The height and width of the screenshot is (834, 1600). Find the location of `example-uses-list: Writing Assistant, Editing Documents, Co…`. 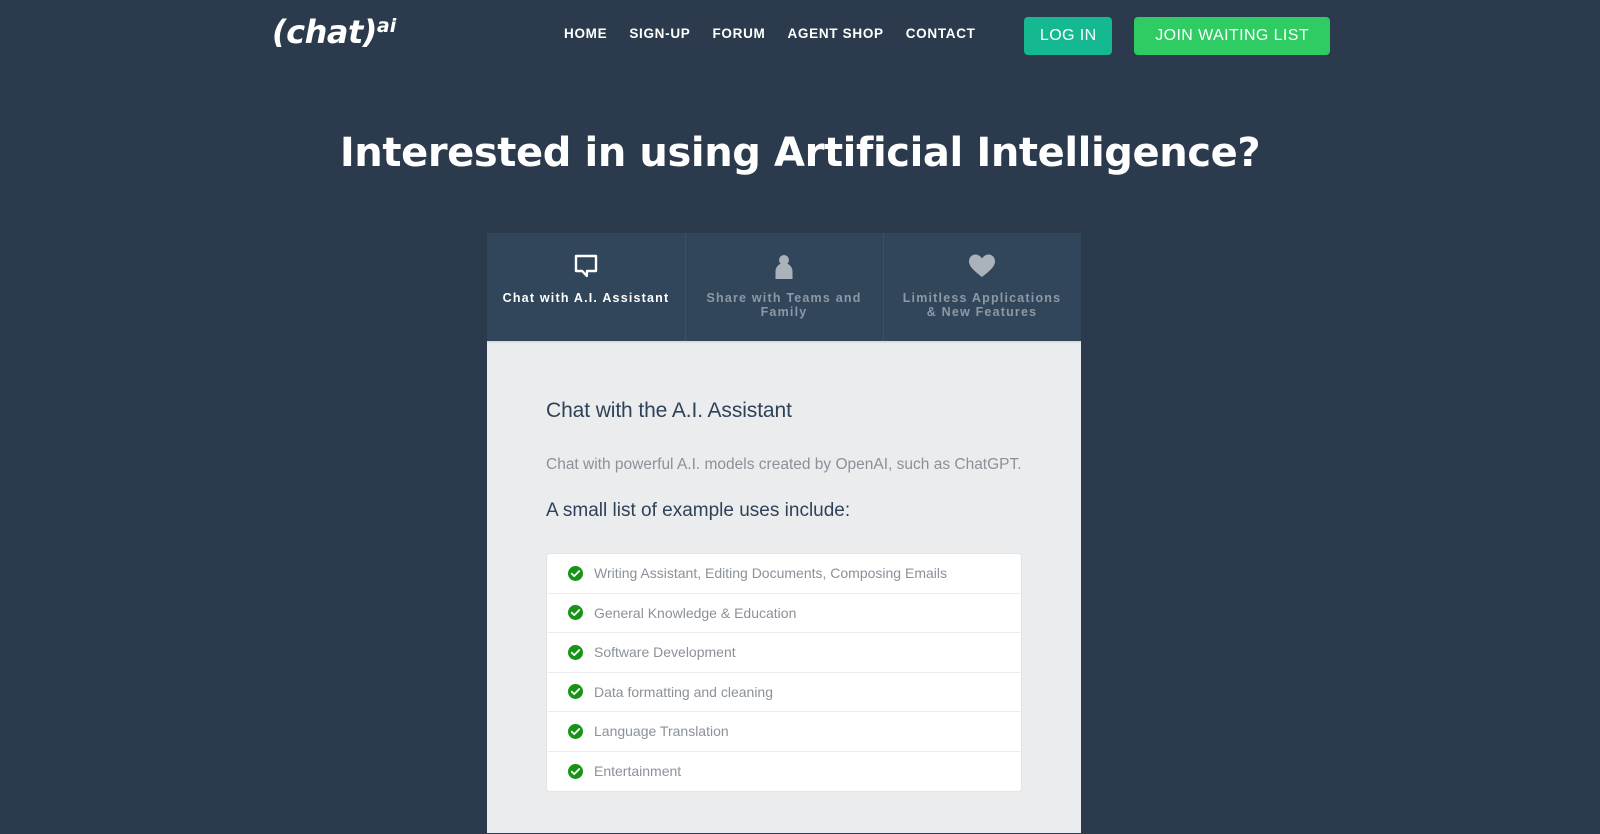

example-uses-list: Writing Assistant, Editing Documents, Co… is located at coordinates (784, 672).